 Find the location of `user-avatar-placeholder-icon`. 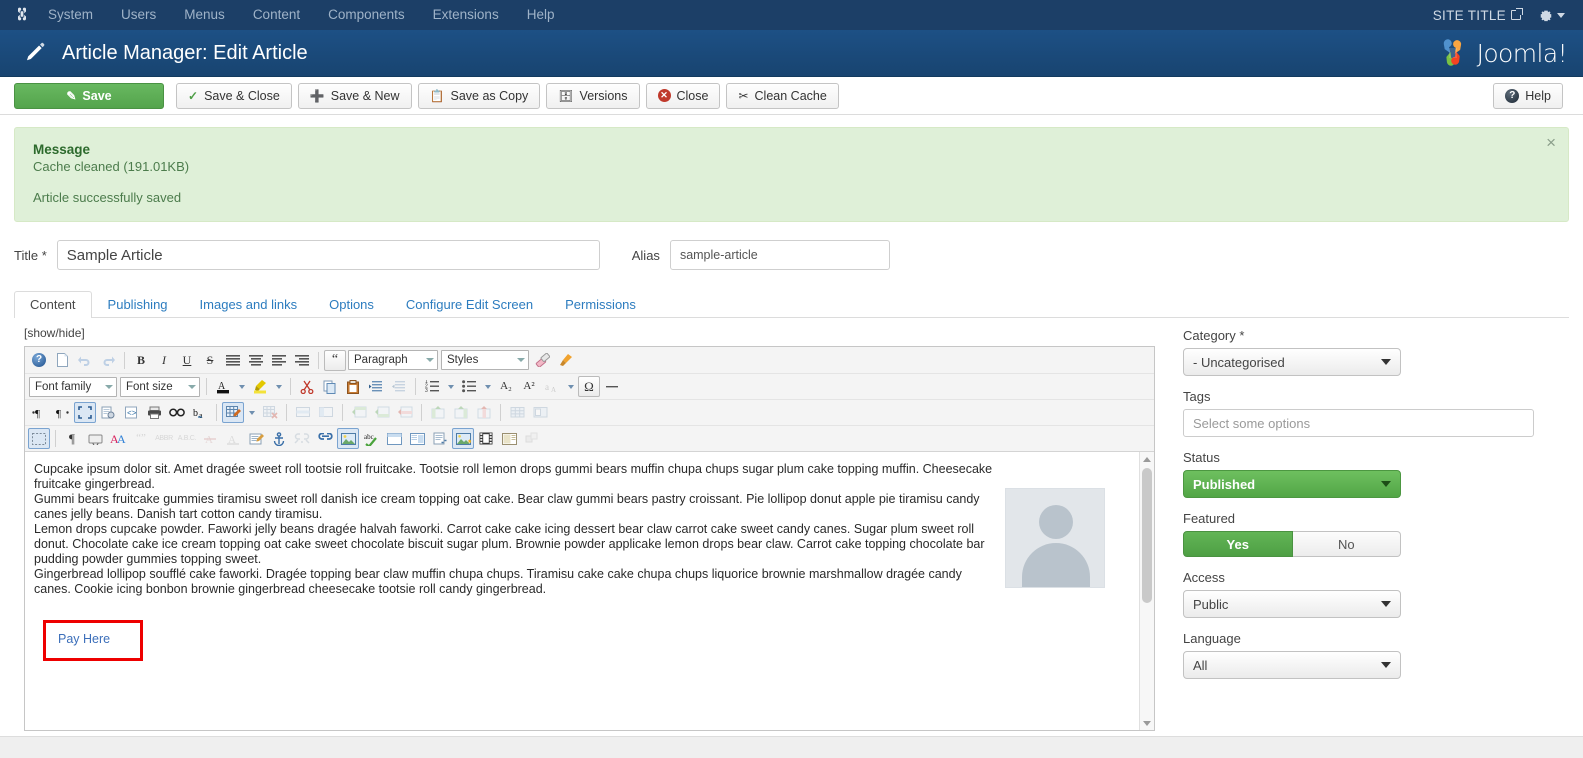

user-avatar-placeholder-icon is located at coordinates (1055, 538).